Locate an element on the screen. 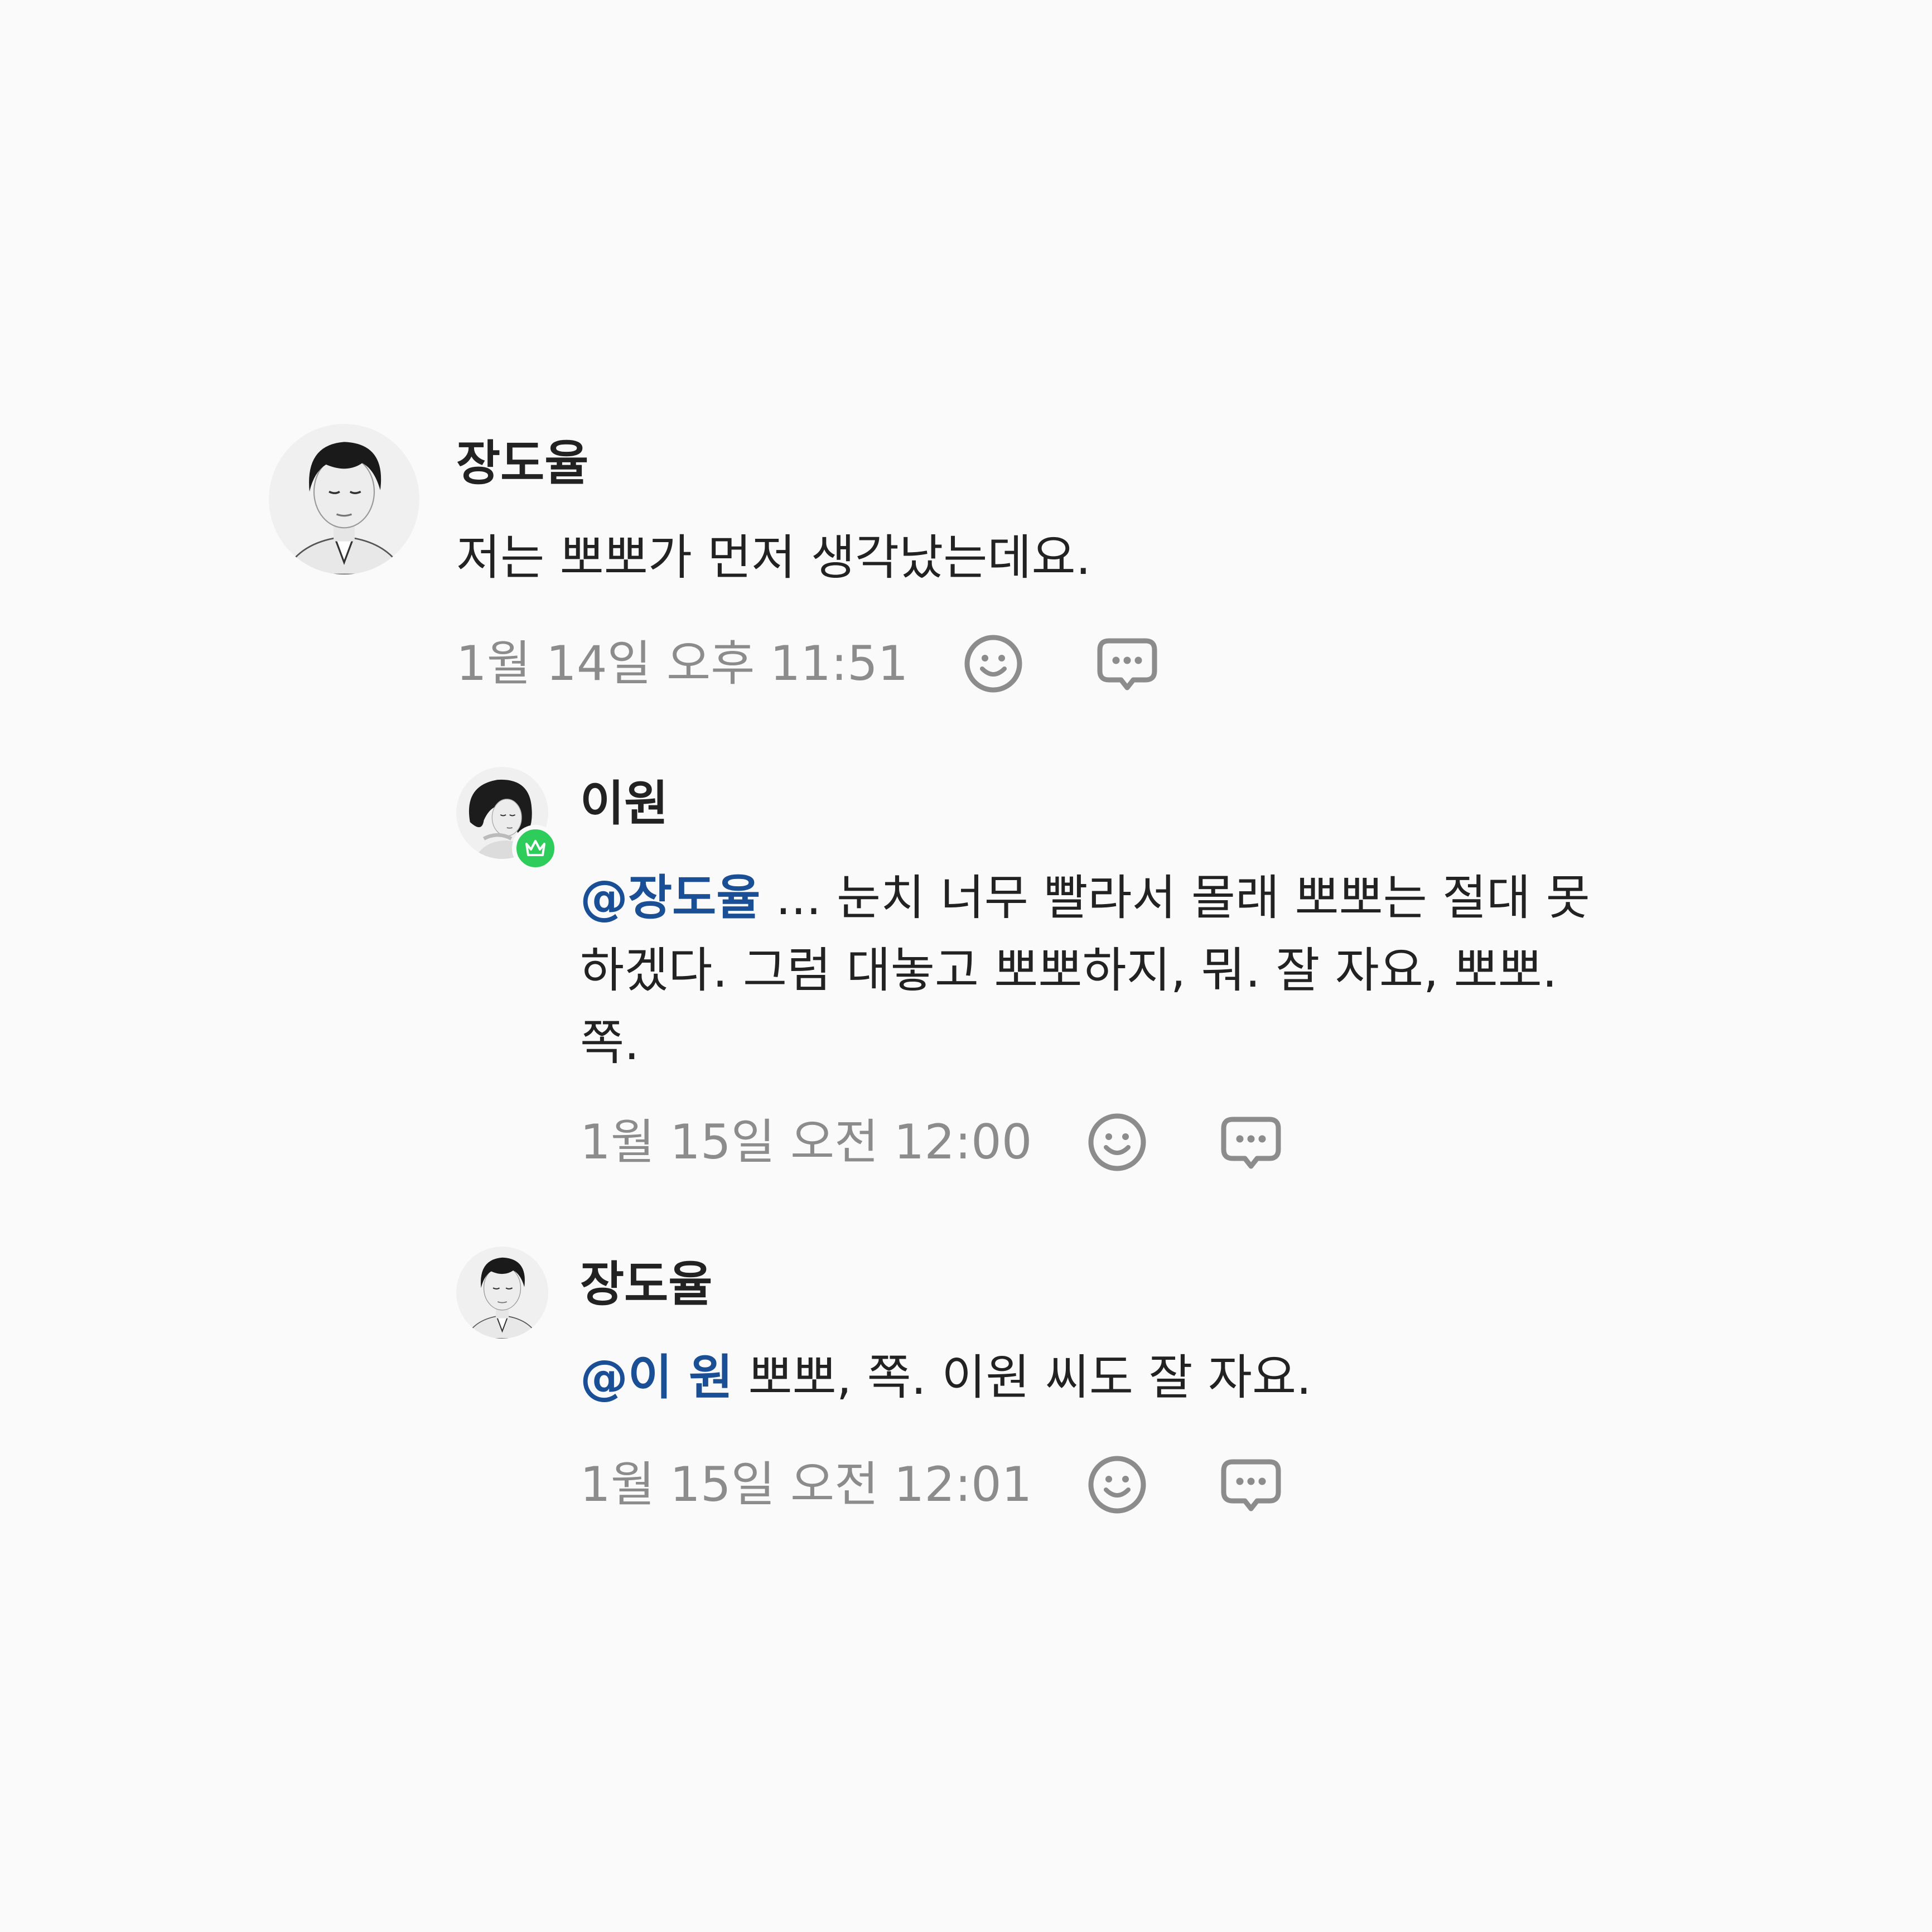  comment-text: @이 원 뽀뽀, 쪽. 이원 씨도 잘 자요. is located at coordinates (945, 1377).